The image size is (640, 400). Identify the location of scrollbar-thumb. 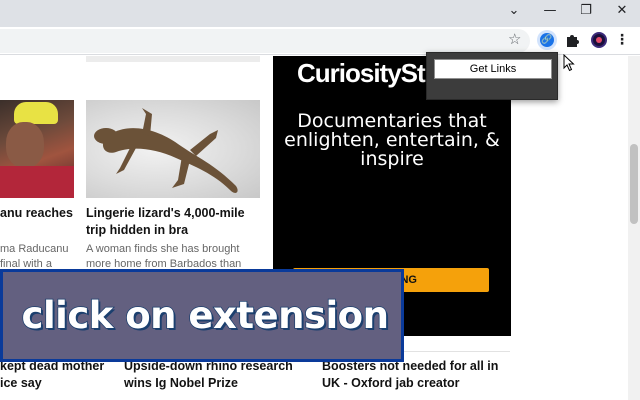
(634, 184).